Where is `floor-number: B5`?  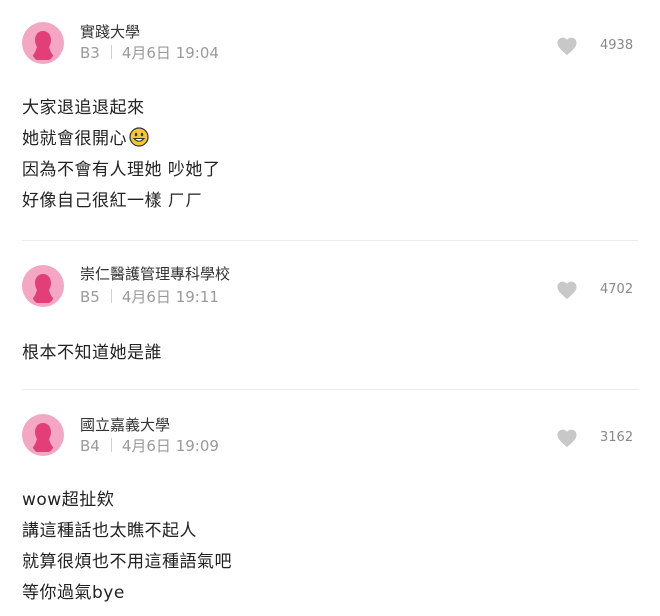
floor-number: B5 is located at coordinates (90, 297).